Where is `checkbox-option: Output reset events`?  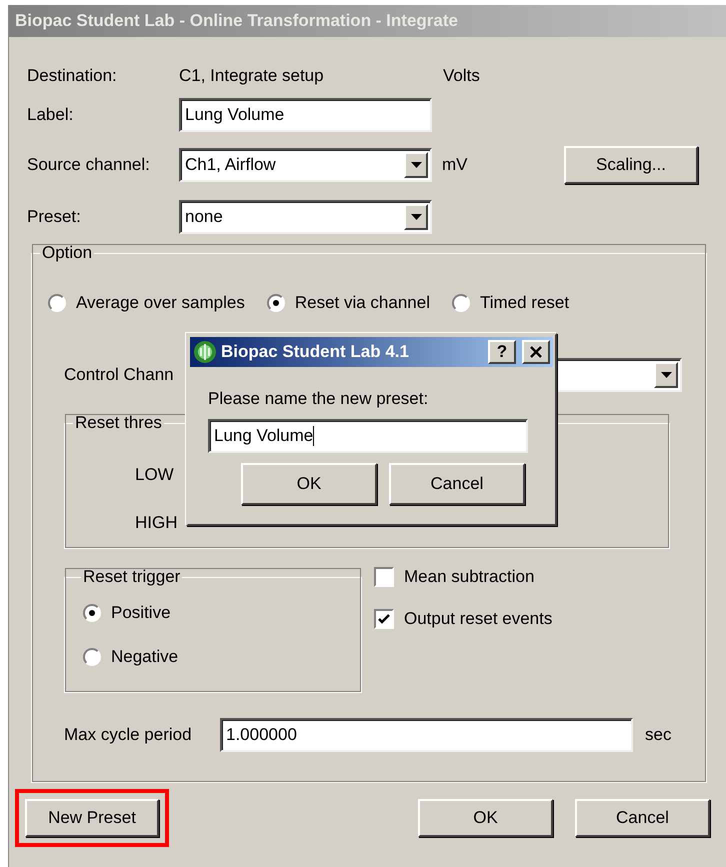 checkbox-option: Output reset events is located at coordinates (463, 619).